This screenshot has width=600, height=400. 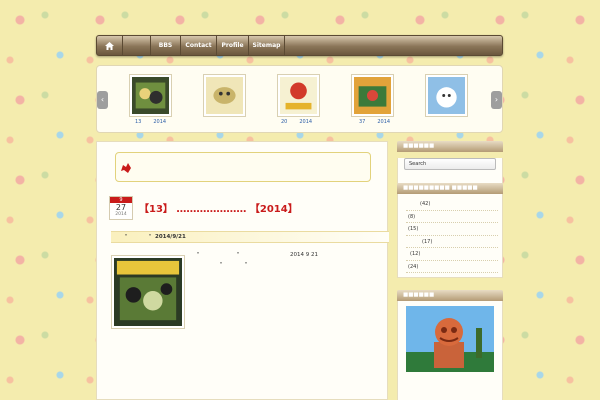 I want to click on shisa-icon, so click(x=126, y=168).